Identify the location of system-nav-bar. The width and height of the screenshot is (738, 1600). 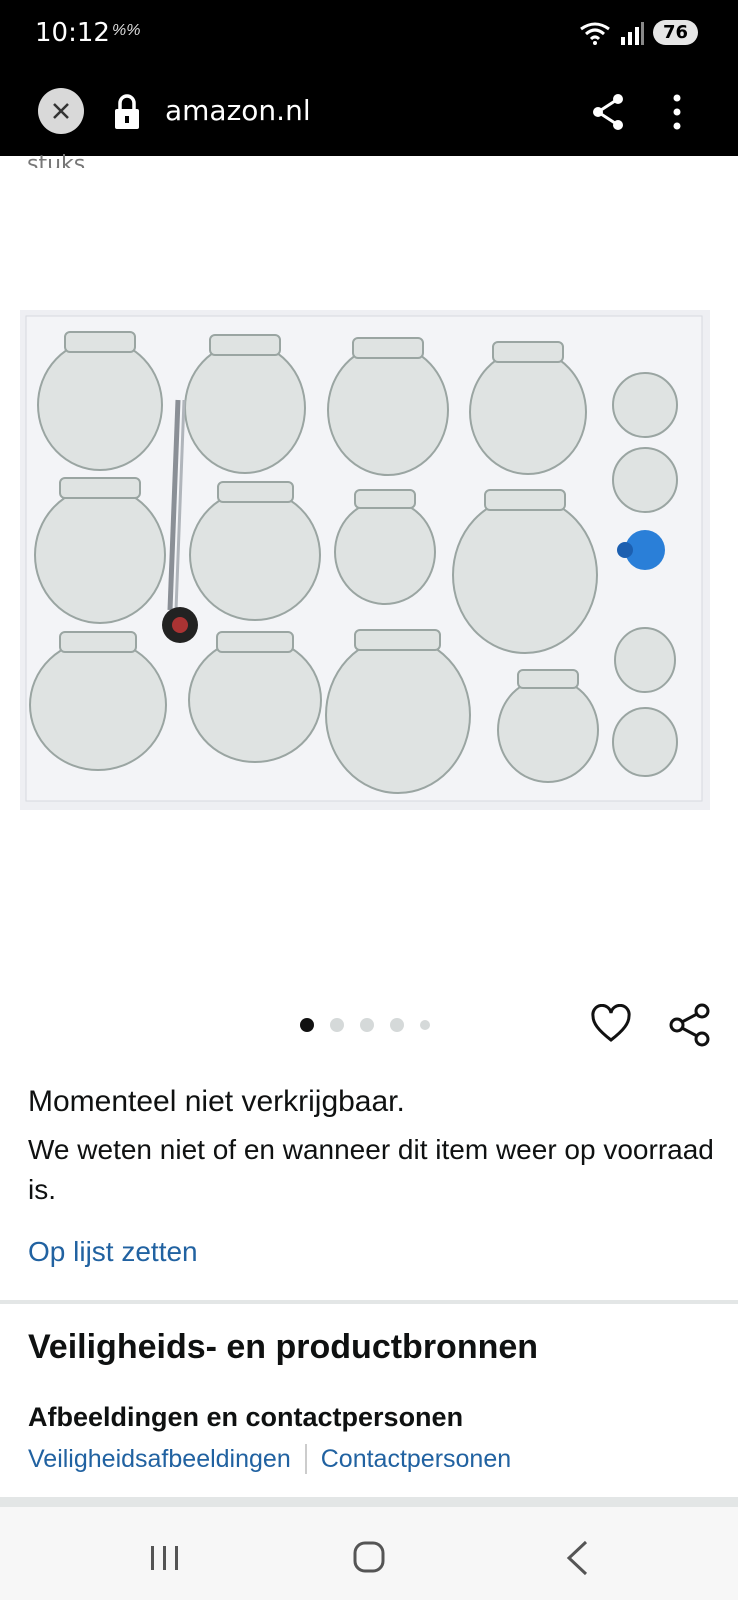
(369, 1553).